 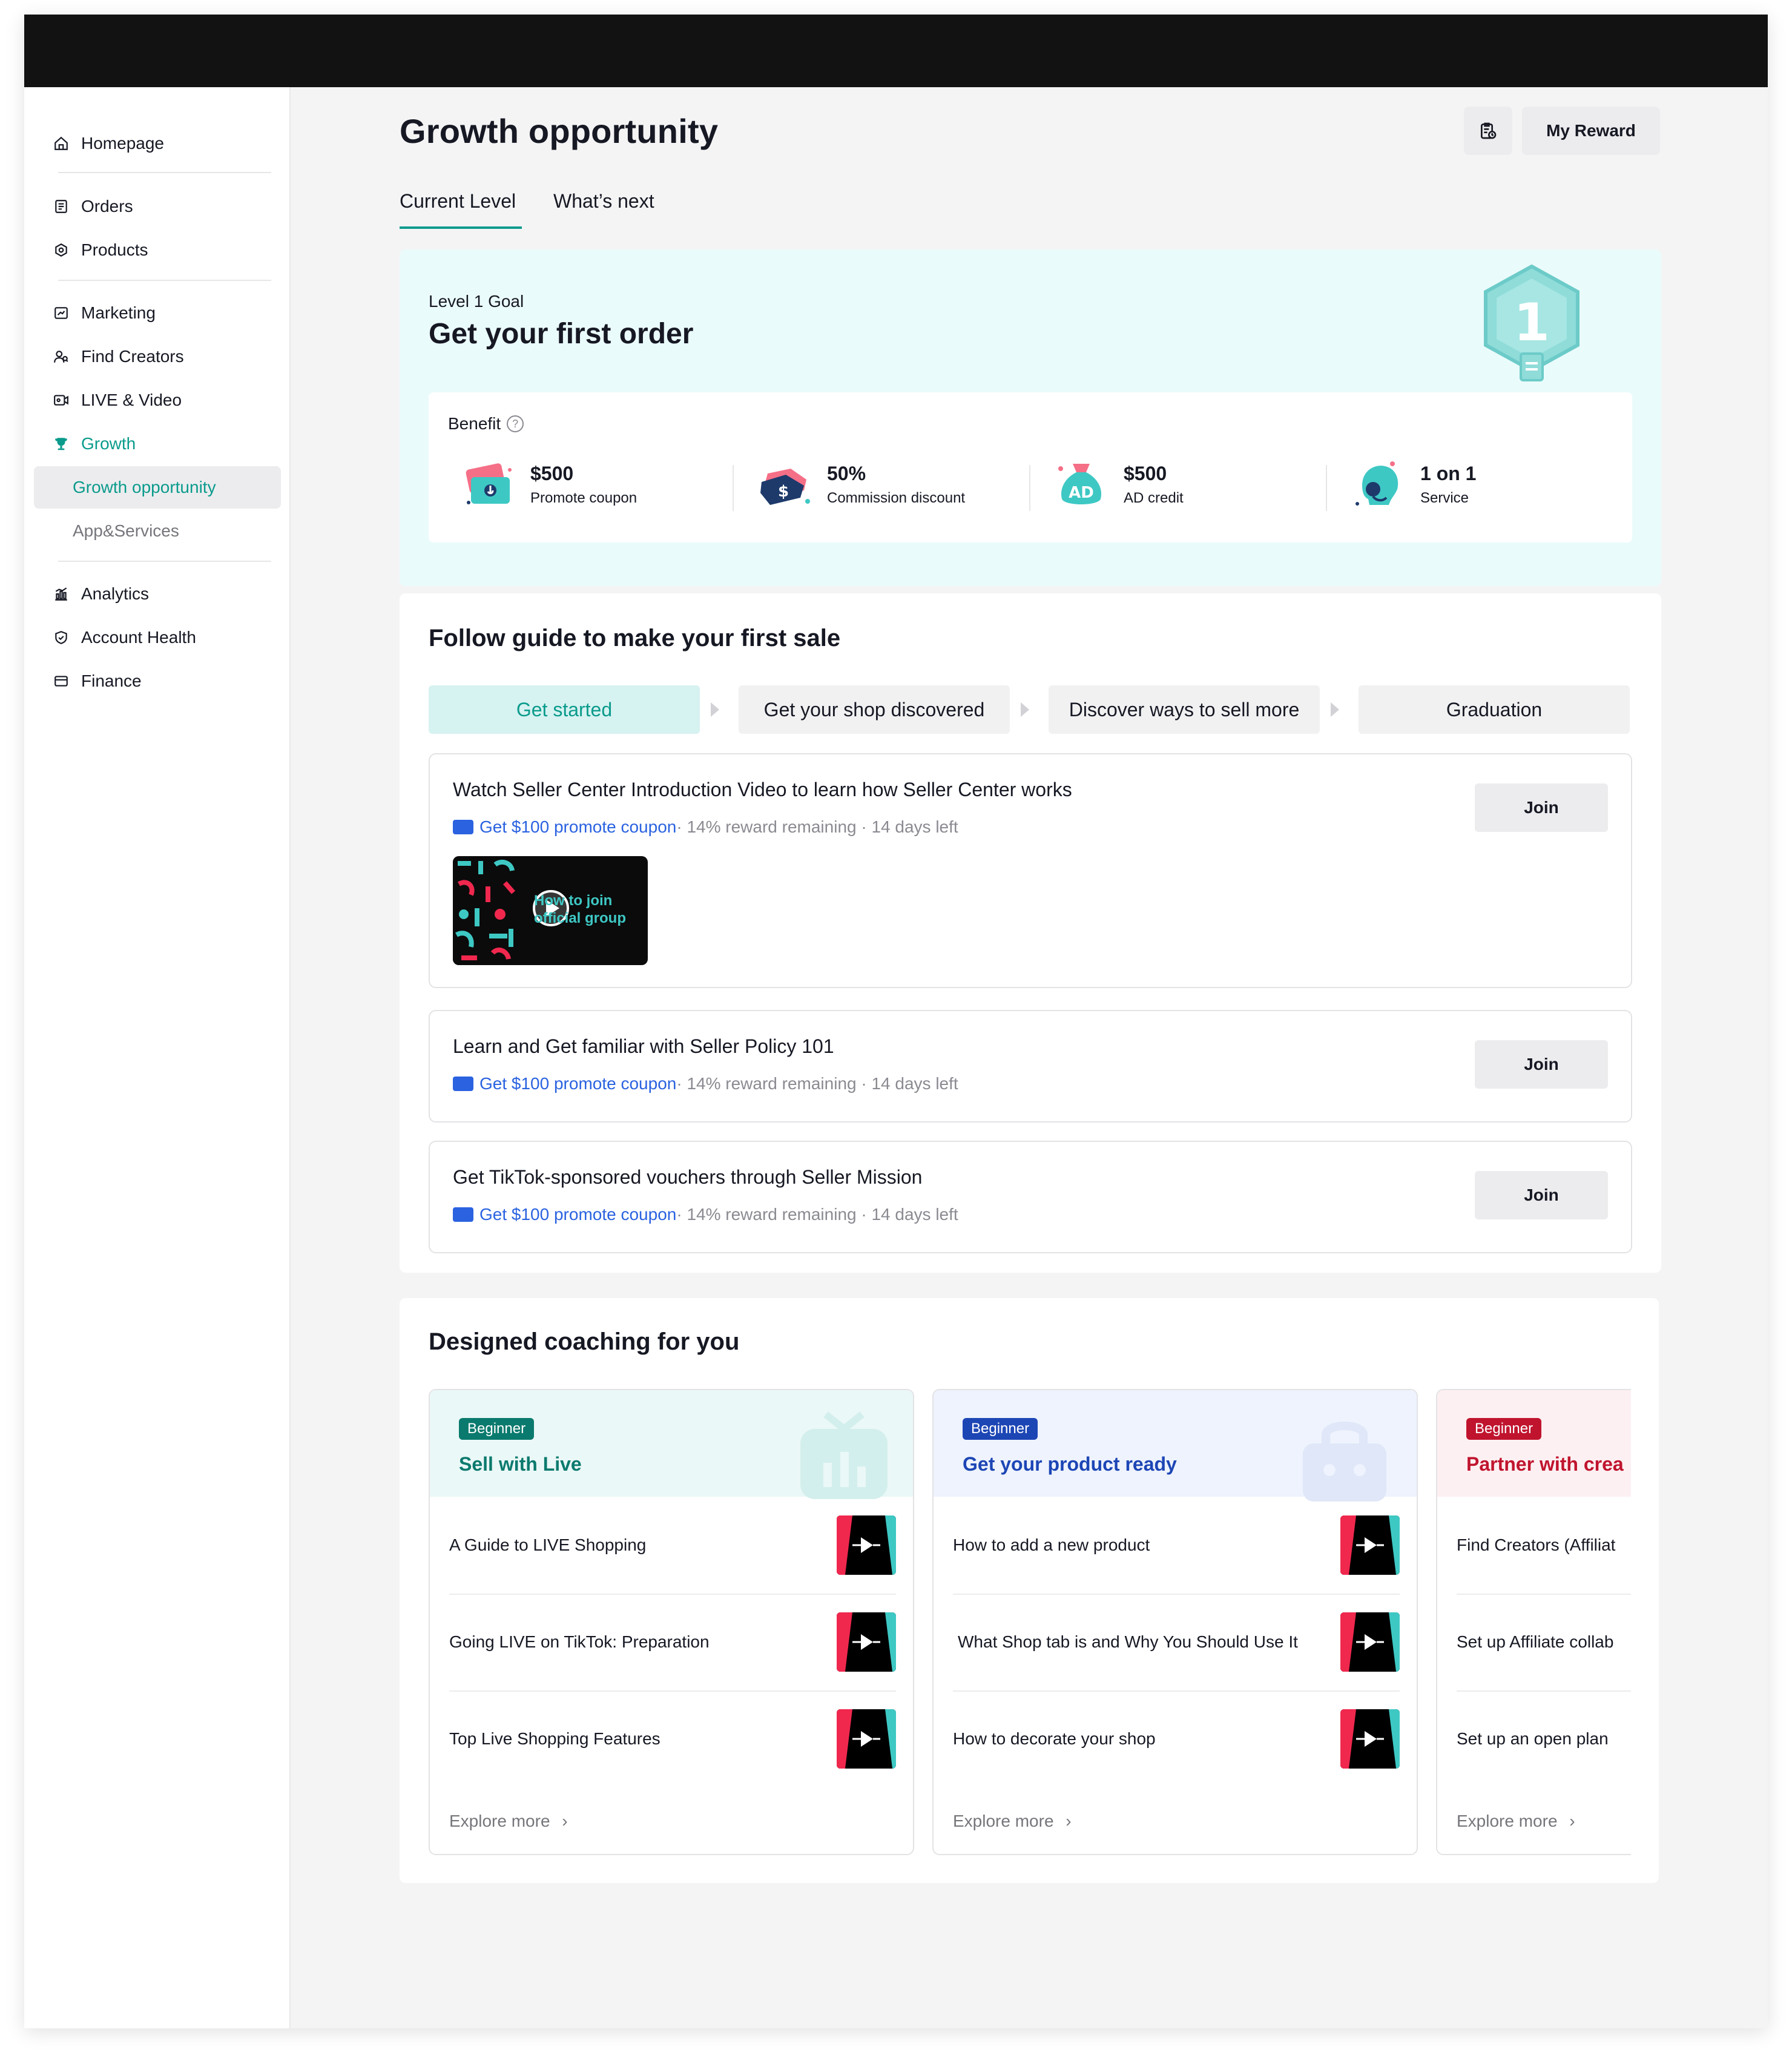 I want to click on help-icon: ?, so click(x=515, y=423).